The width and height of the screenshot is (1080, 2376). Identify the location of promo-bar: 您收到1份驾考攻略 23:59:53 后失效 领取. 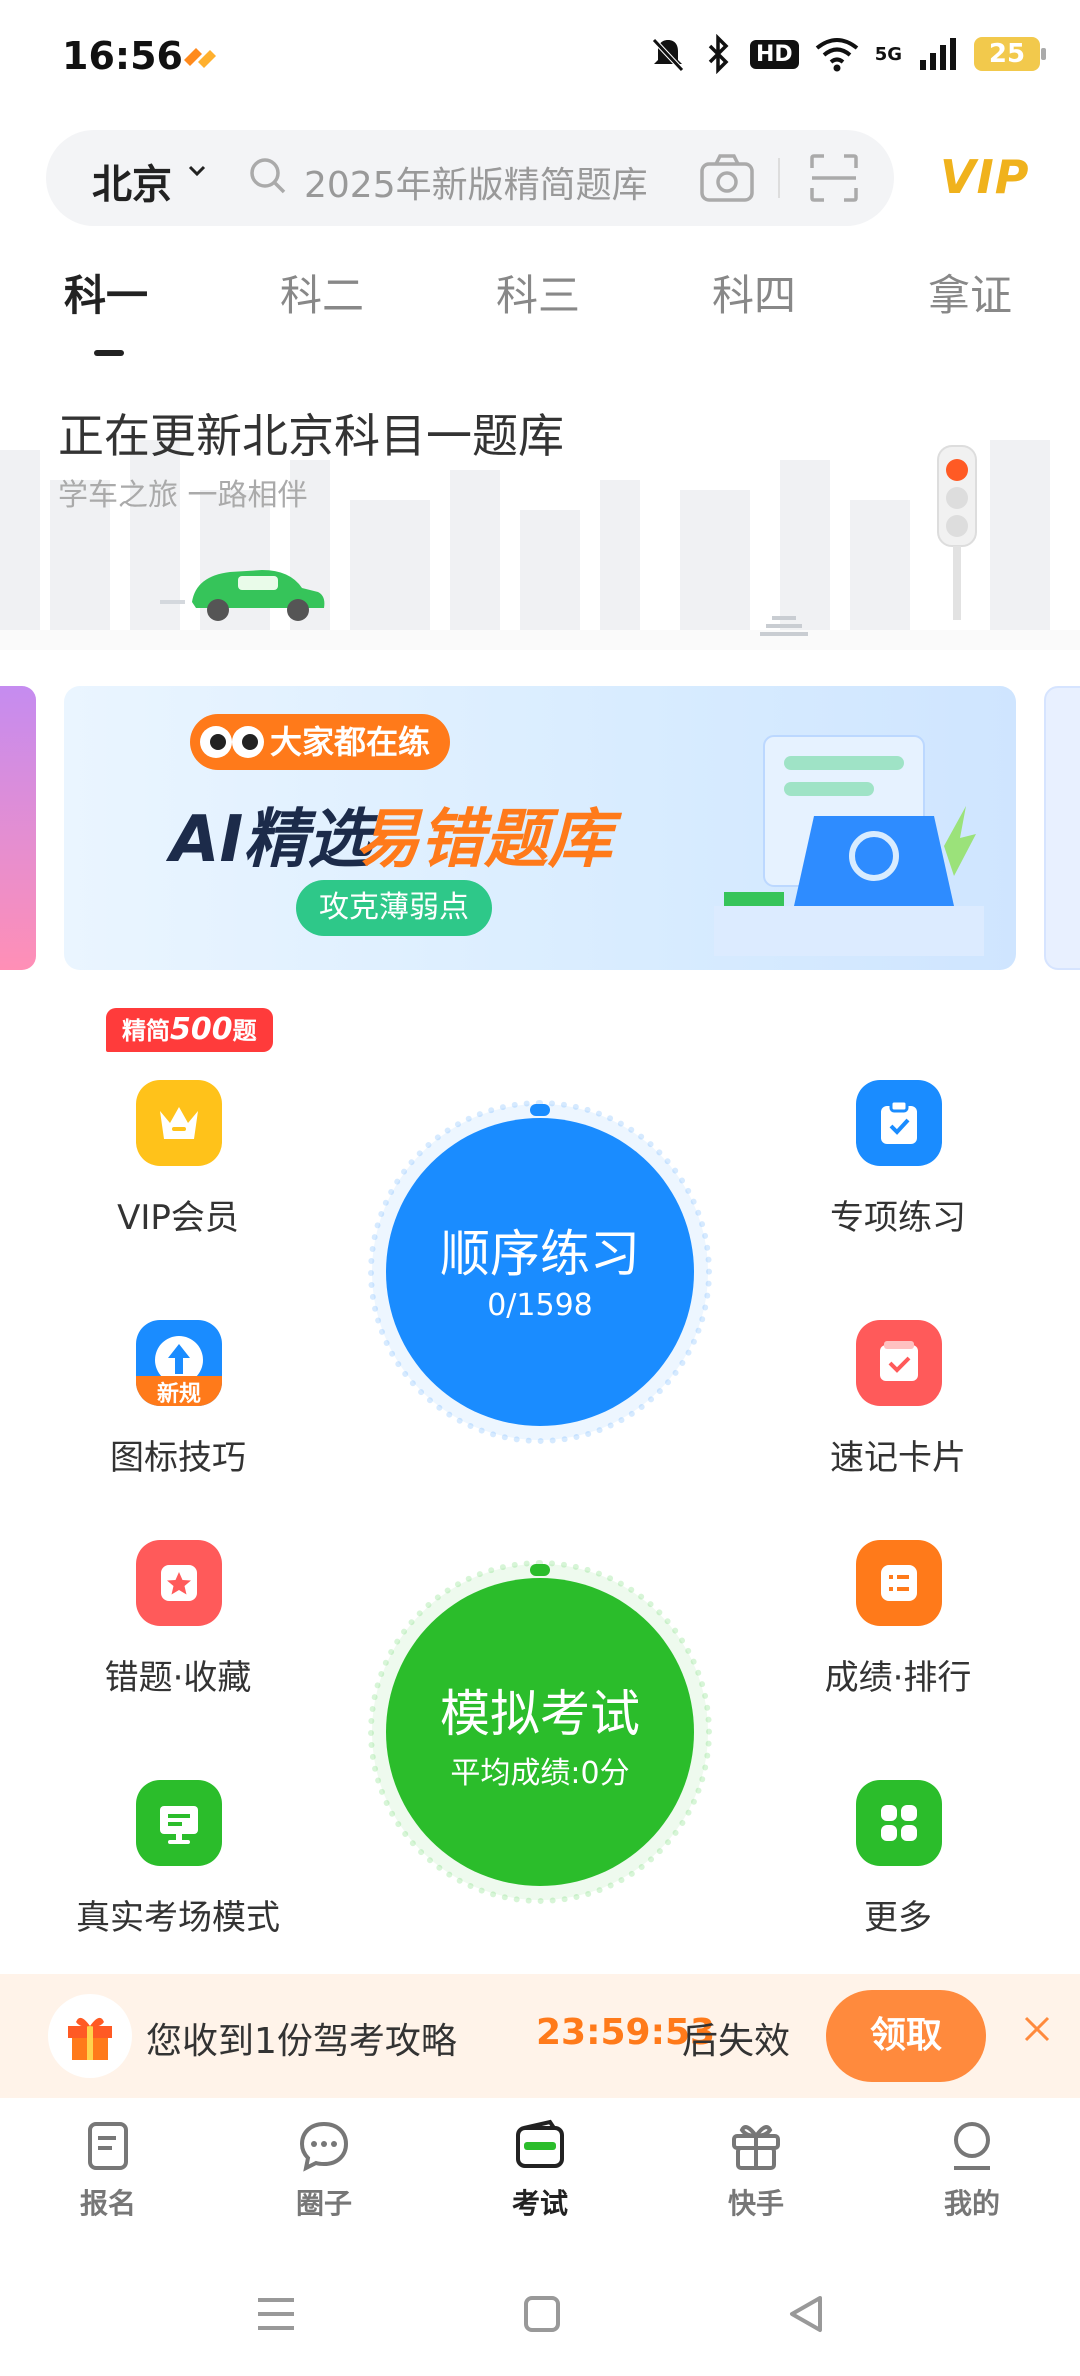
(540, 2036).